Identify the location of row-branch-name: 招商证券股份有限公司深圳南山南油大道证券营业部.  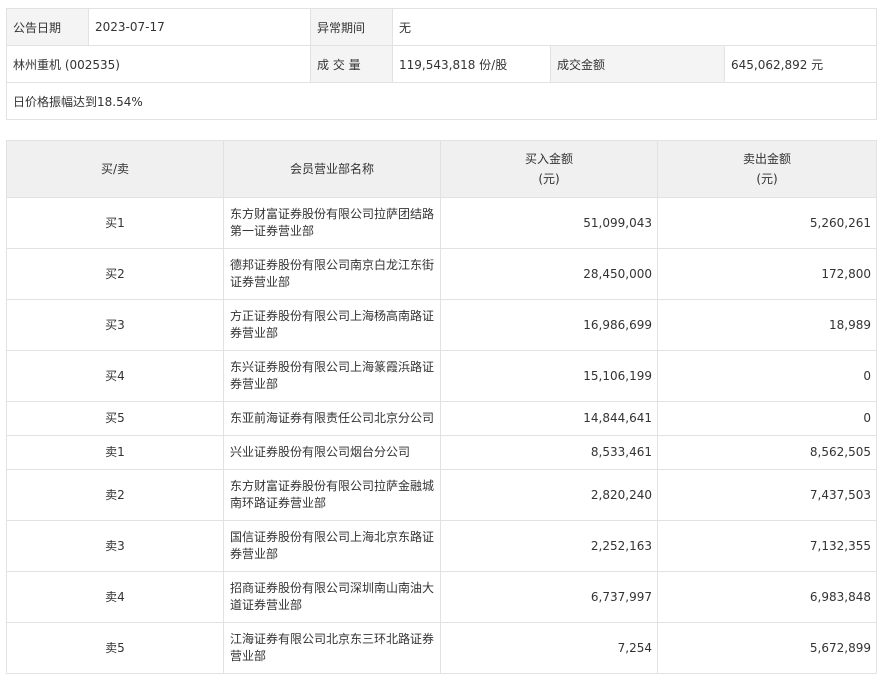
(332, 597).